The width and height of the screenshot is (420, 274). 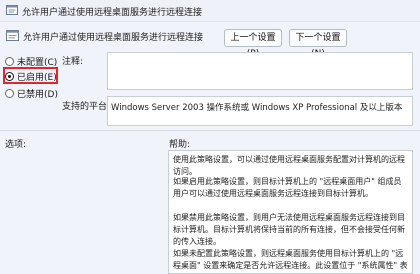 What do you see at coordinates (73, 62) in the screenshot?
I see `comment-label: 注释:` at bounding box center [73, 62].